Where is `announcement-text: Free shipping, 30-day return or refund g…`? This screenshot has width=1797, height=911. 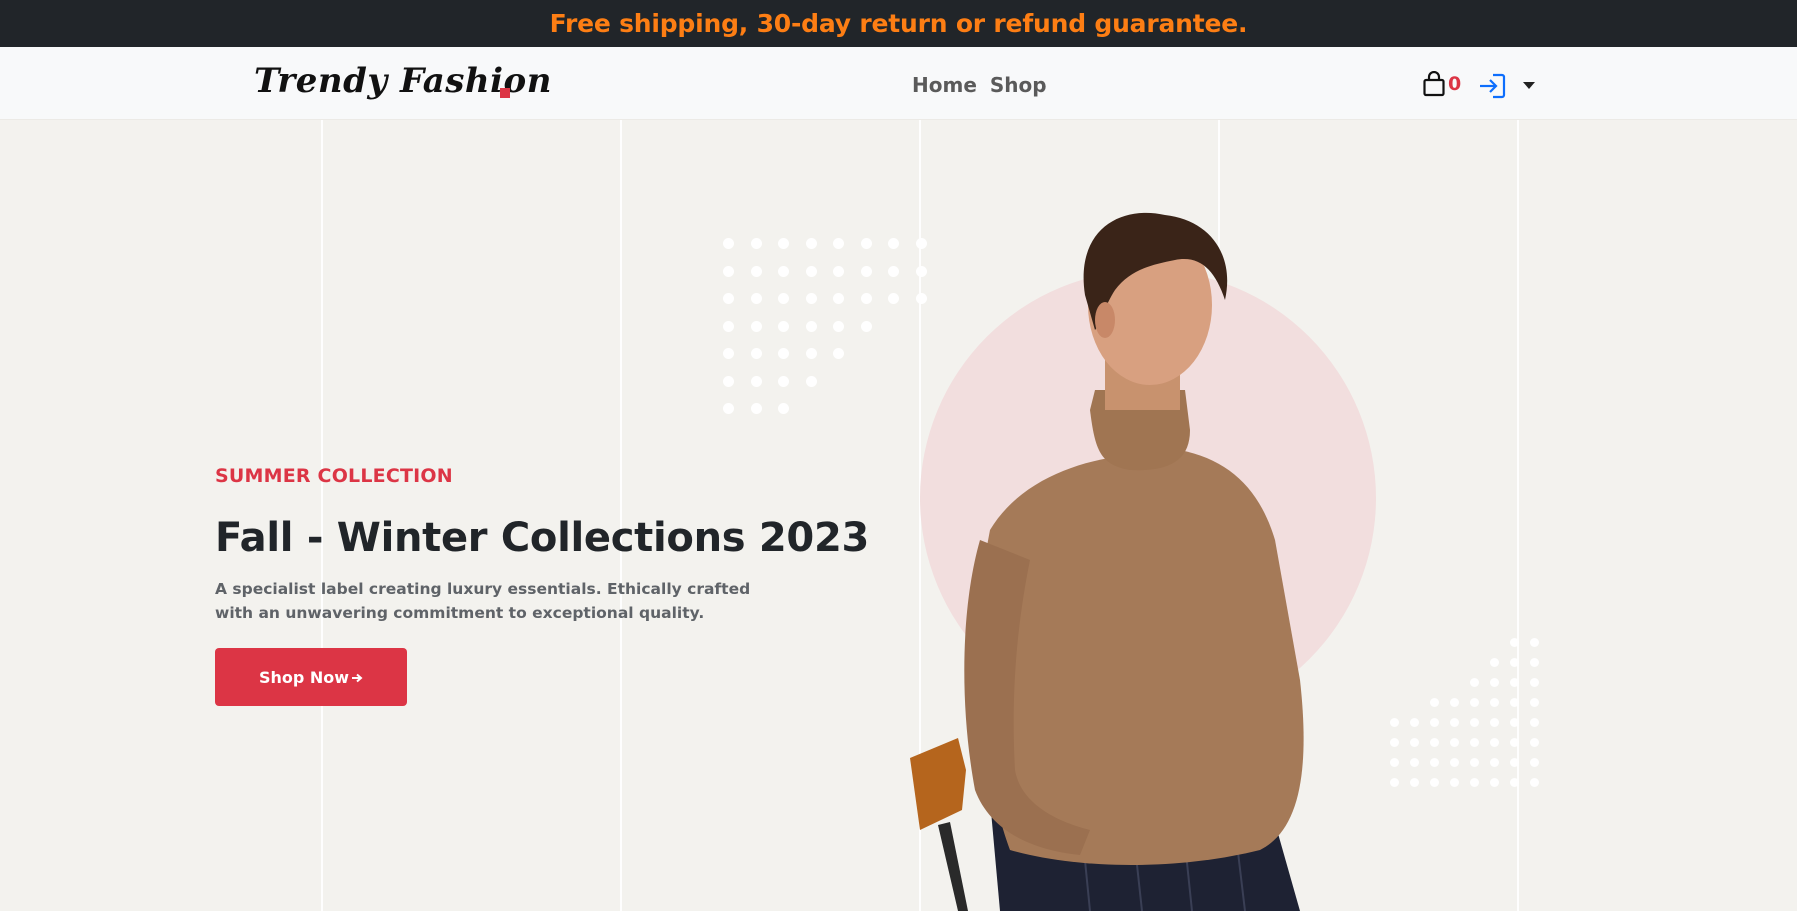 announcement-text: Free shipping, 30-day return or refund g… is located at coordinates (898, 23).